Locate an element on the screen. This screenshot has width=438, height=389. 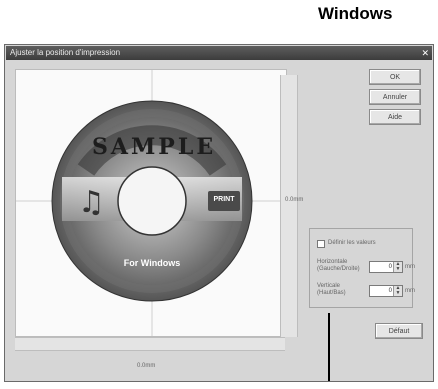
horizontal-value: 0 is located at coordinates (390, 267).